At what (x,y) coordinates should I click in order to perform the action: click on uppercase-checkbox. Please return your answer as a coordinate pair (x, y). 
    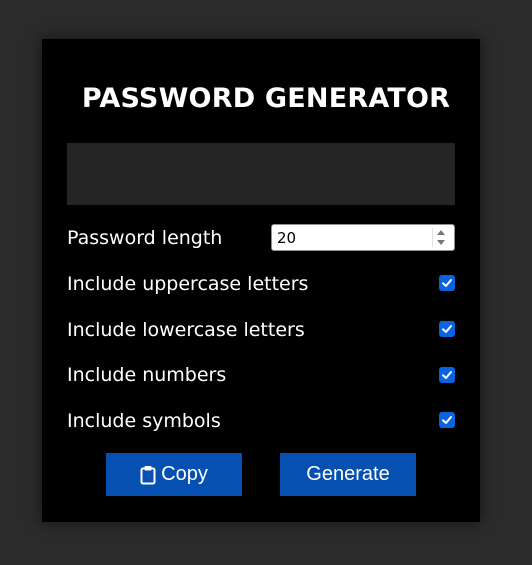
    Looking at the image, I should click on (447, 283).